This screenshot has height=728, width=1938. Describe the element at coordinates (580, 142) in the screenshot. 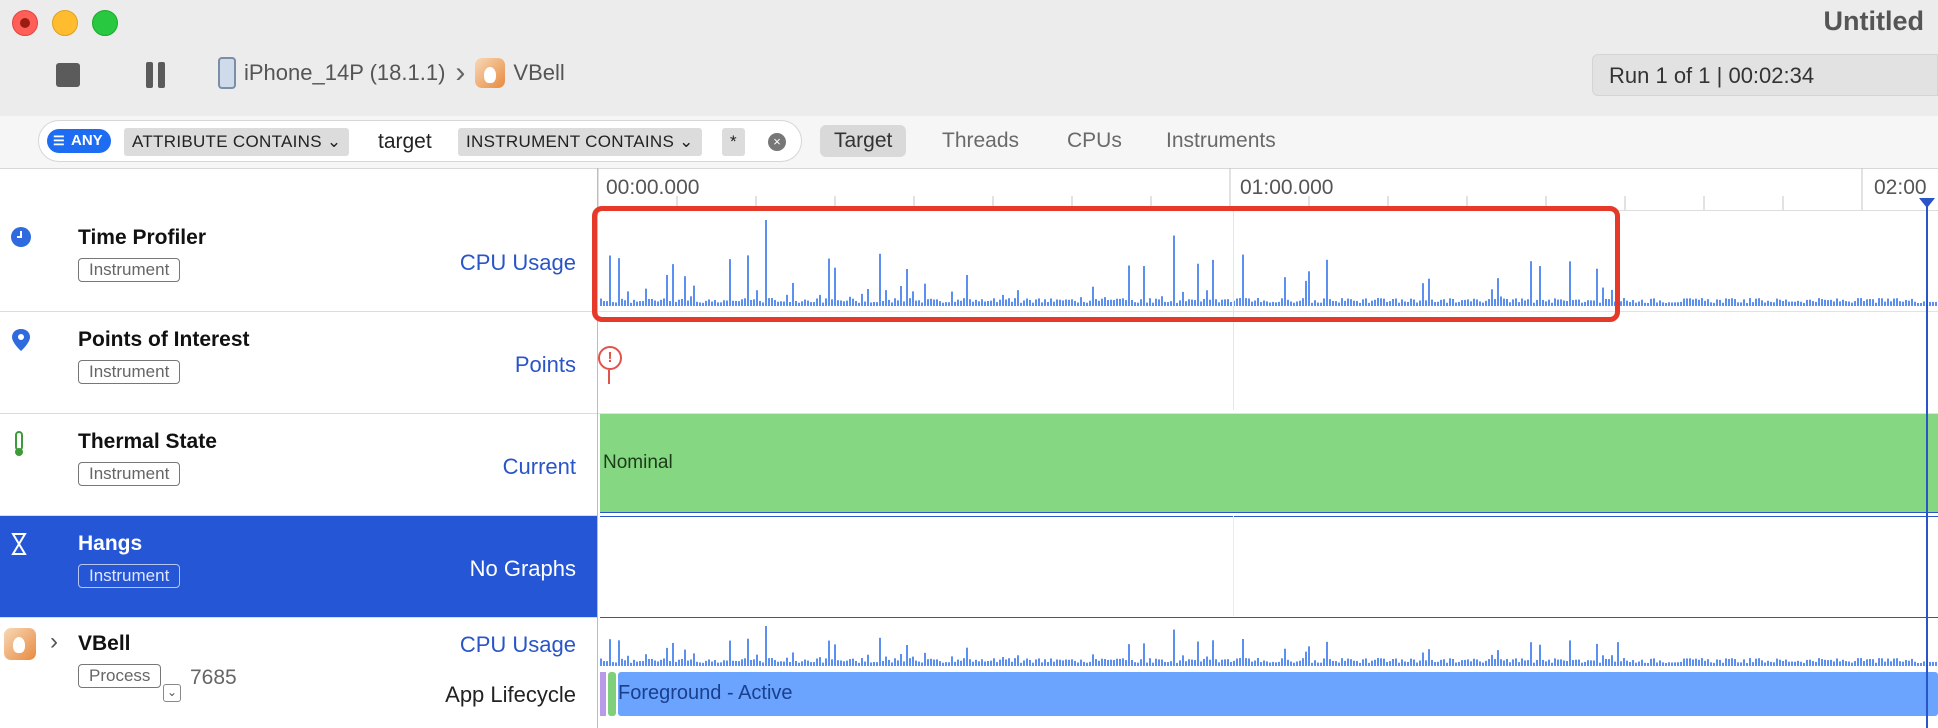

I see `instrument-contains-token: INSTRUMENT CONTAINS ⌄` at that location.